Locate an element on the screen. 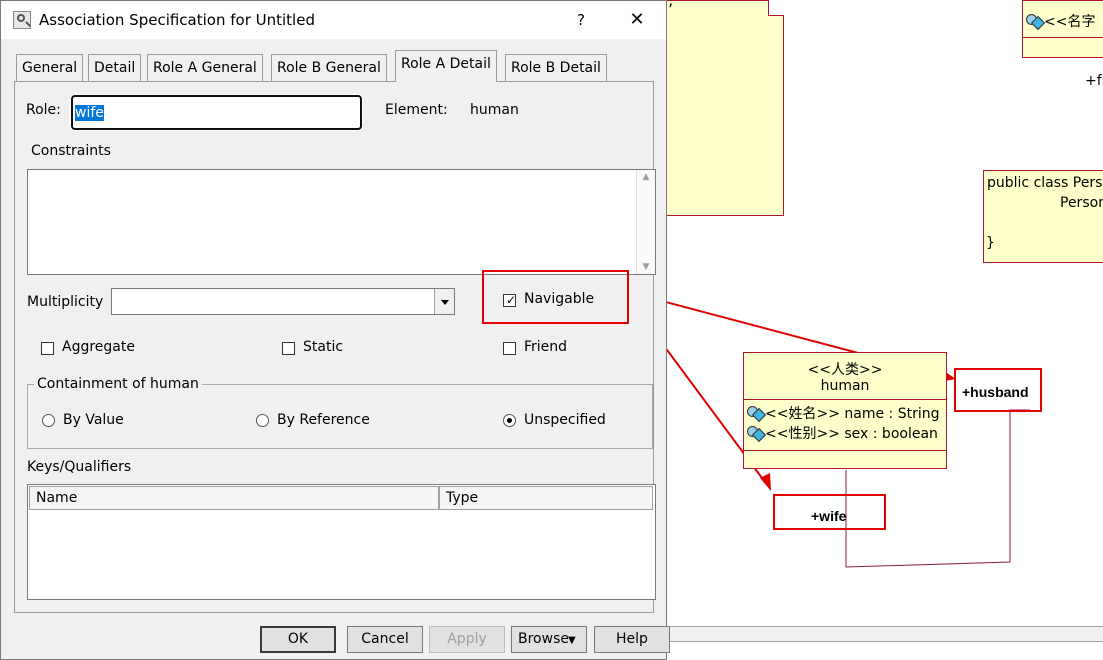  element-value: human is located at coordinates (494, 110).